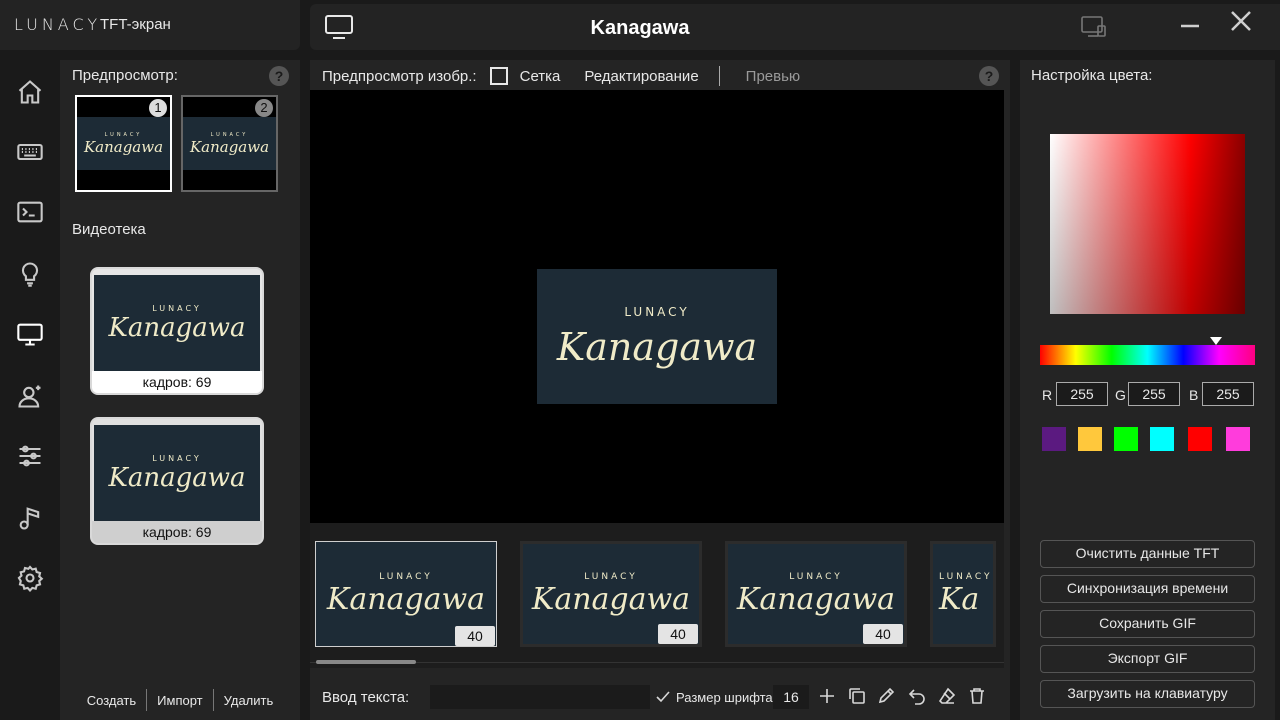  Describe the element at coordinates (30, 396) in the screenshot. I see `user-icon` at that location.